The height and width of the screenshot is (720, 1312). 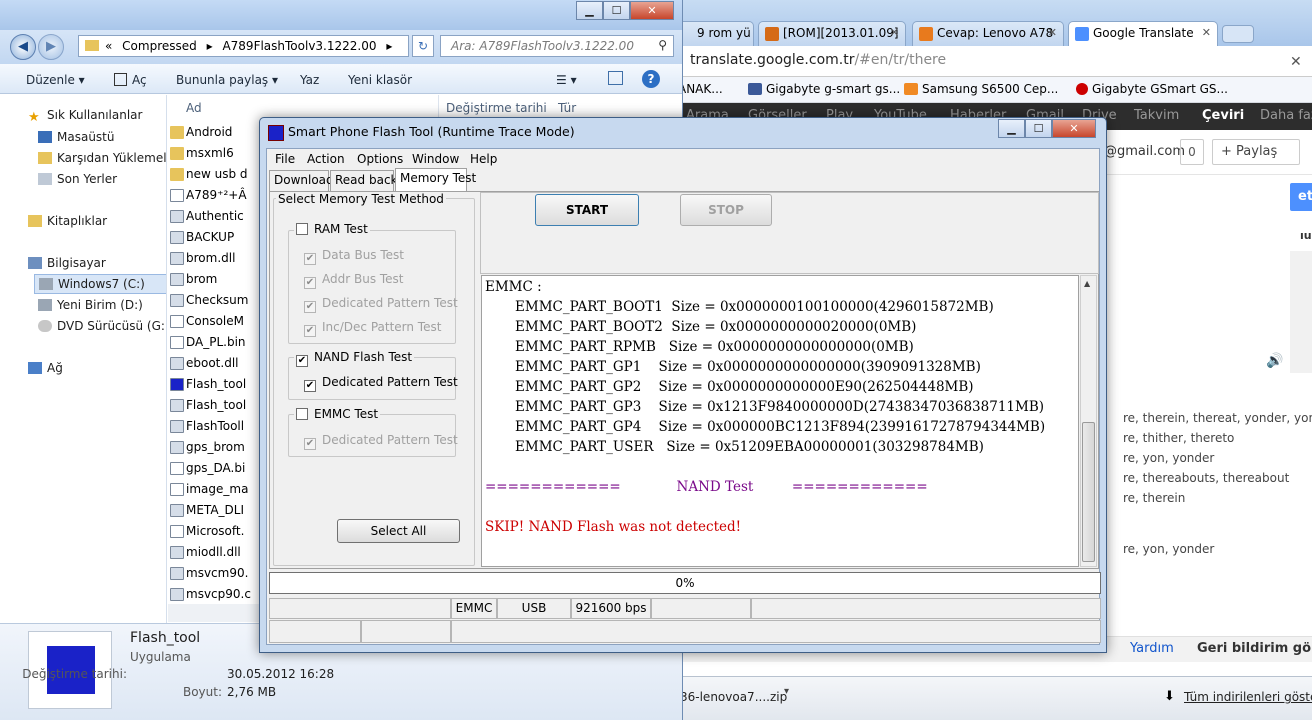 What do you see at coordinates (566, 80) in the screenshot?
I see `view-options-icon: ☰ ▾` at bounding box center [566, 80].